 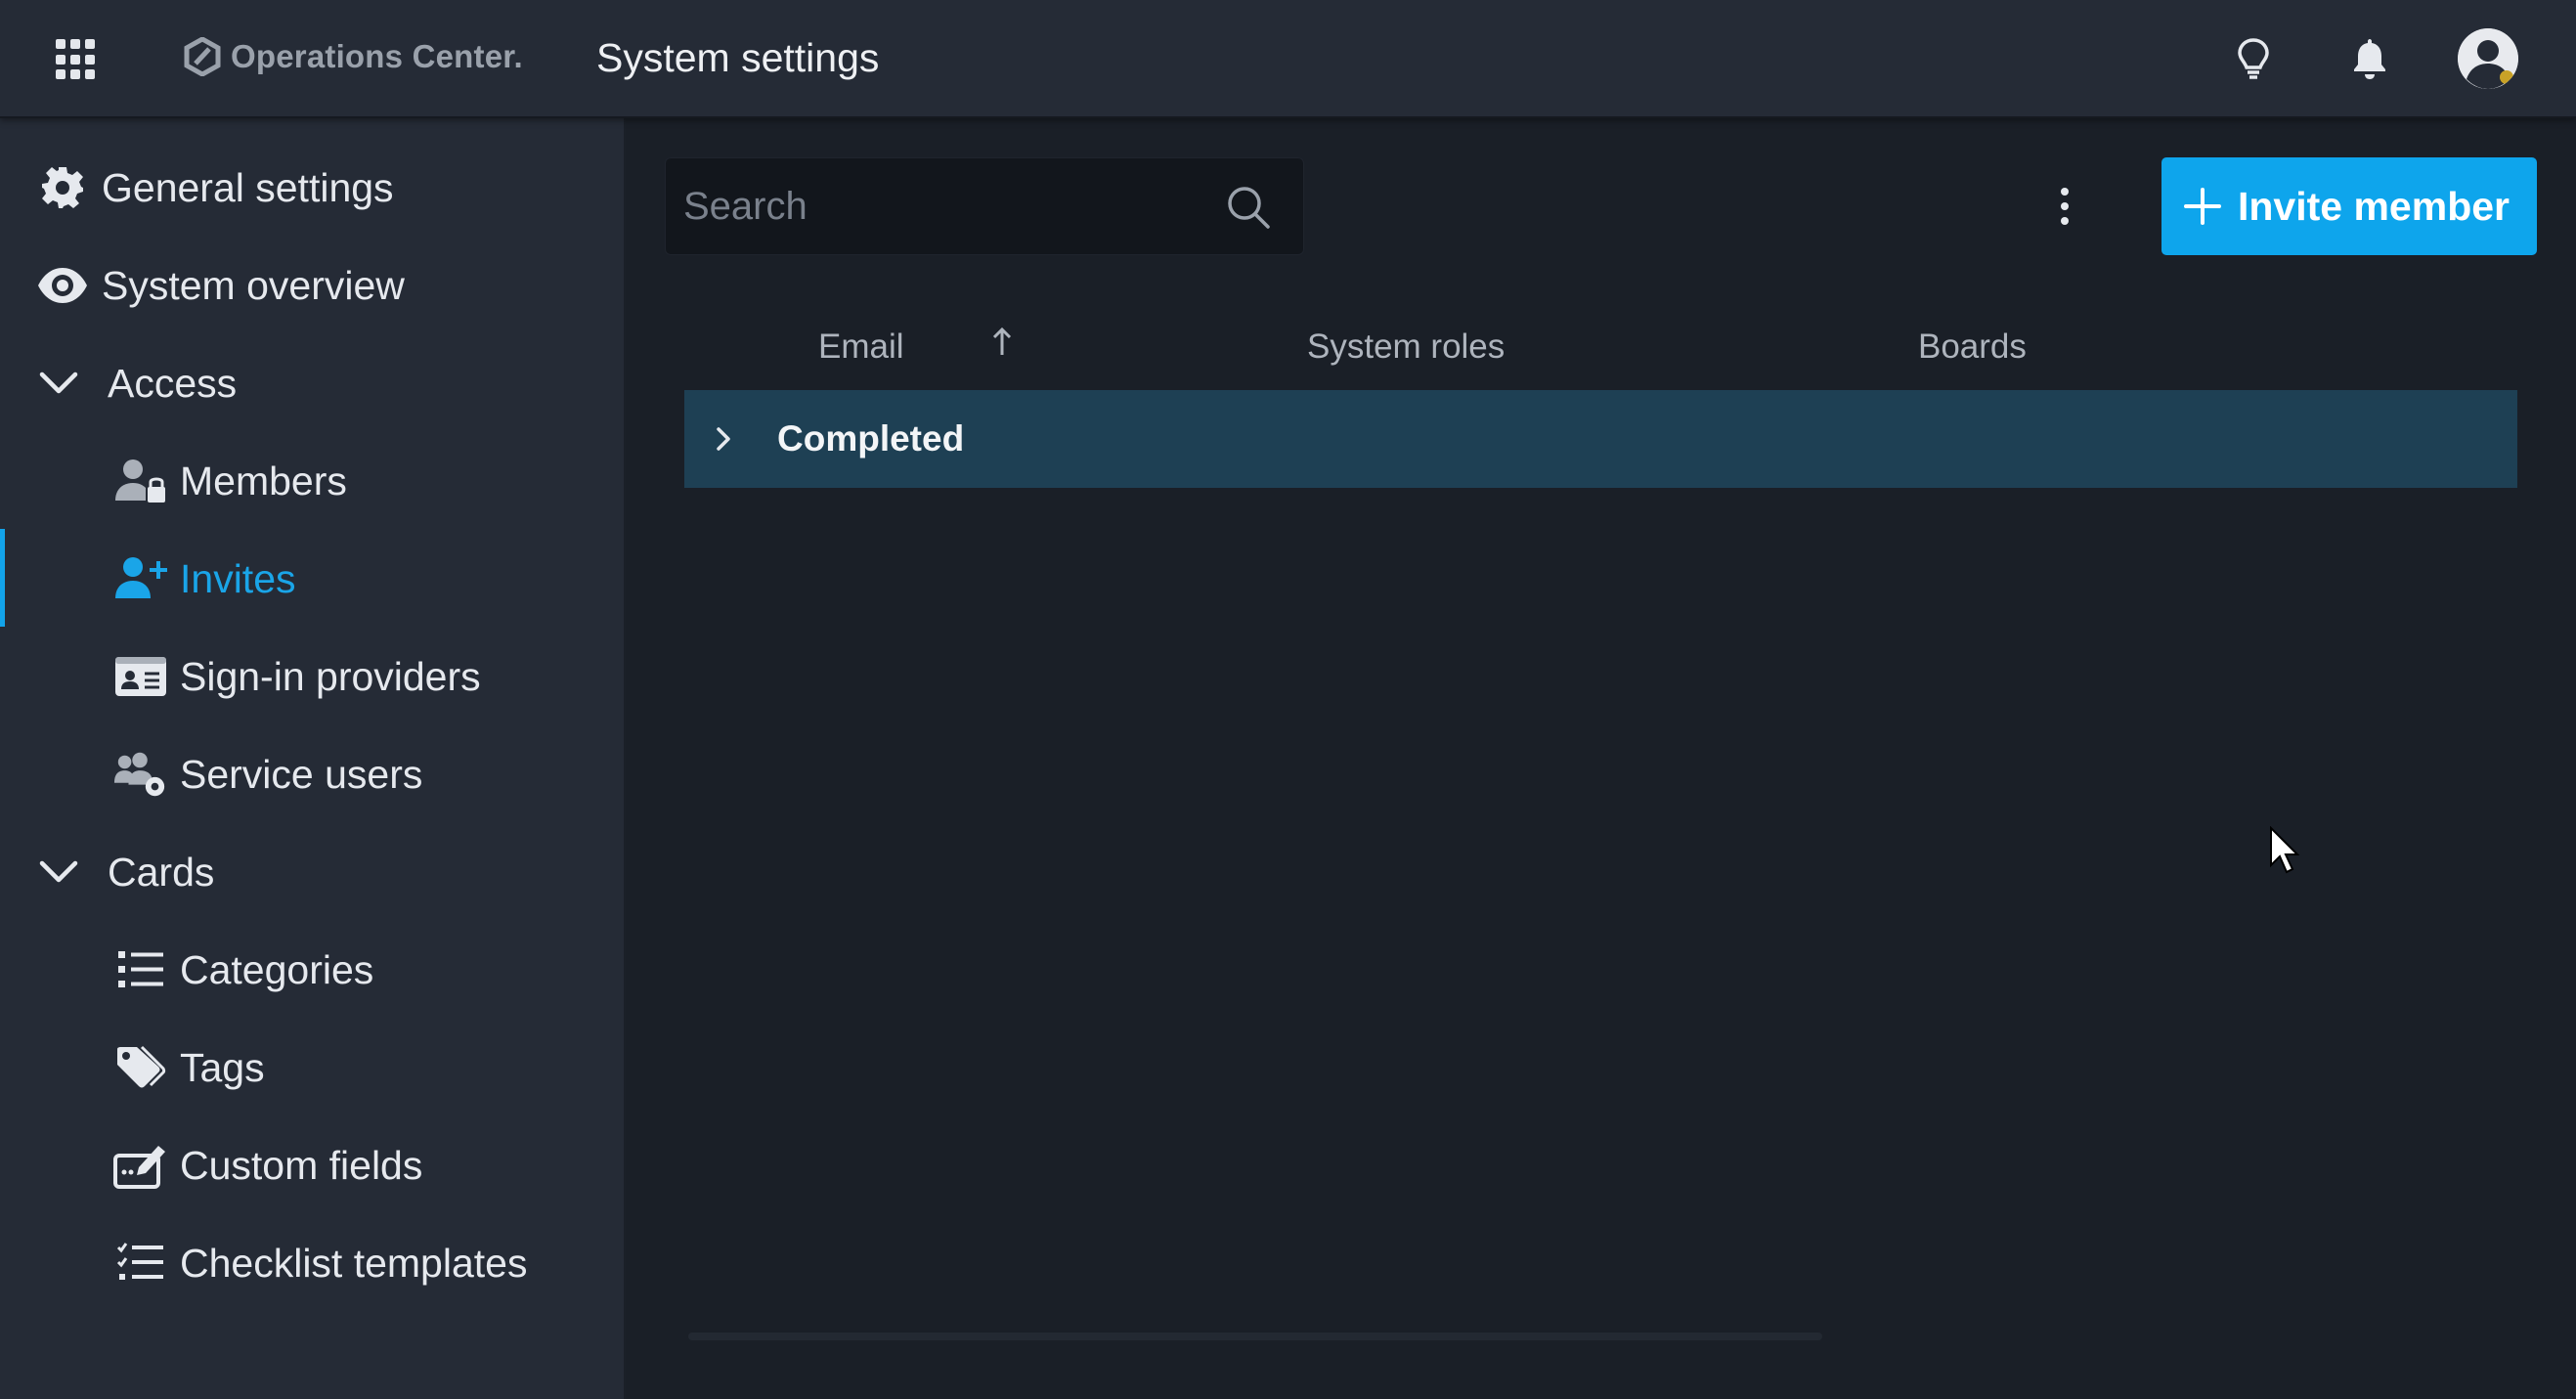 I want to click on sidebar-item-custom-fields: Custom fields, so click(x=313, y=1165).